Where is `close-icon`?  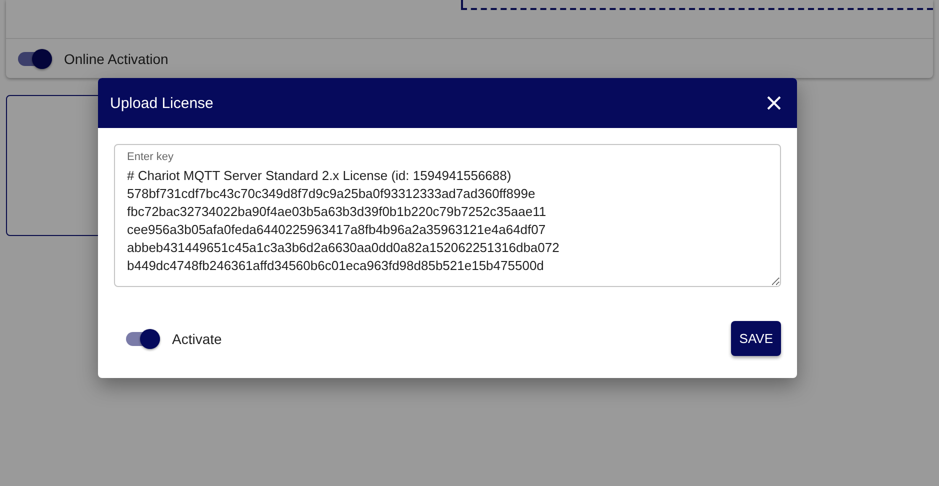 close-icon is located at coordinates (774, 103).